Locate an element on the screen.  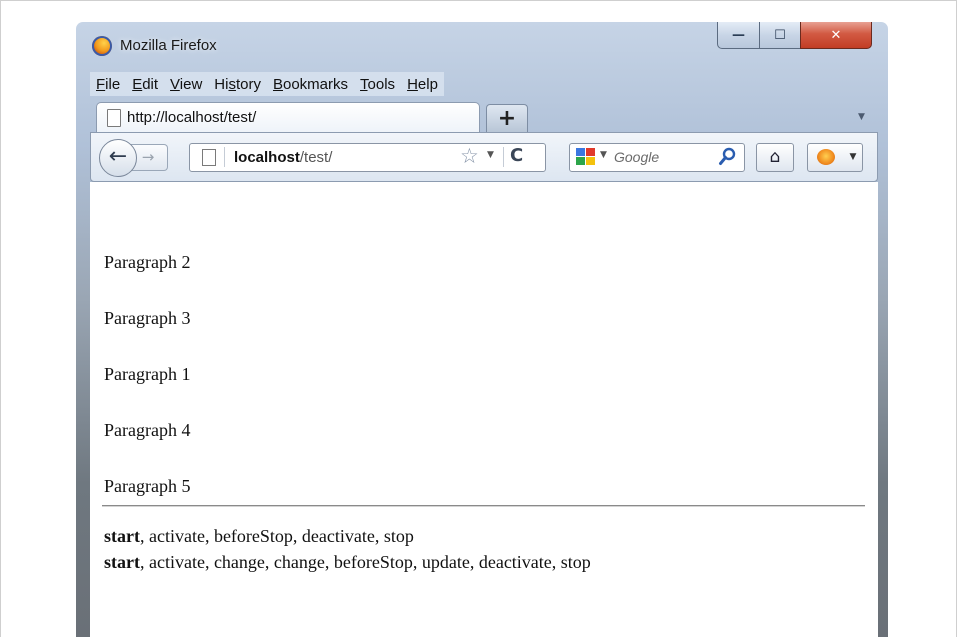
menu-tools: Tools is located at coordinates (378, 84).